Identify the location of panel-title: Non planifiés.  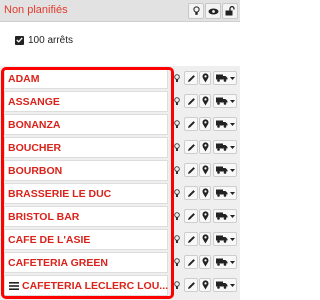
(36, 10).